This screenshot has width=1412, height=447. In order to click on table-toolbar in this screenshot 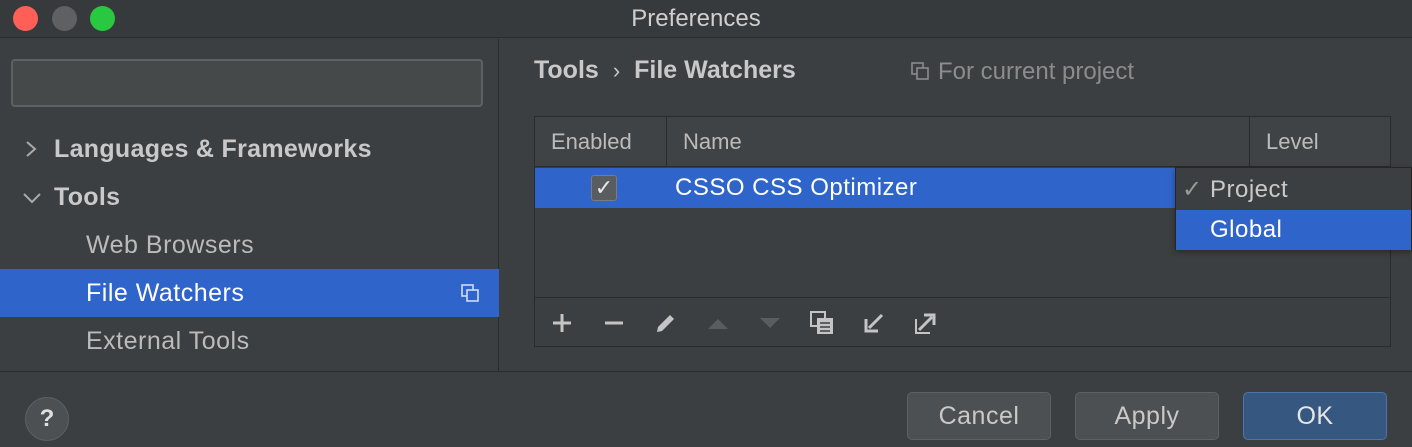, I will do `click(962, 322)`.